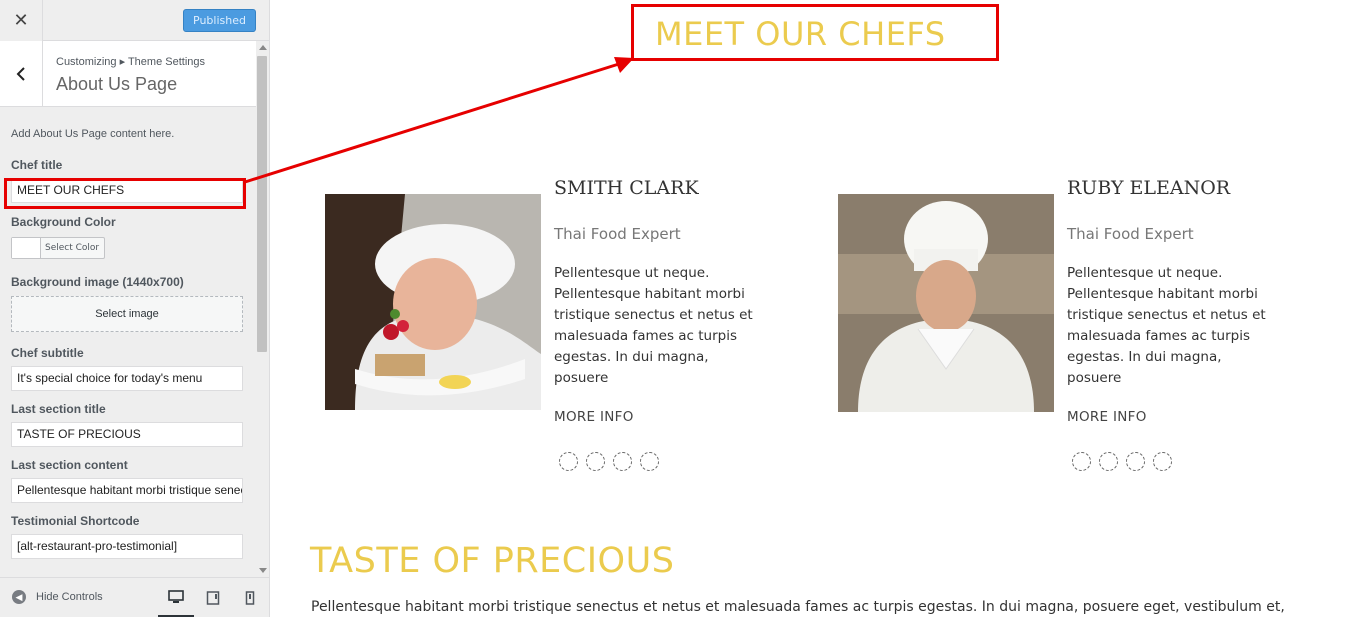  I want to click on hide-controls-label: Hide Controls, so click(69, 597).